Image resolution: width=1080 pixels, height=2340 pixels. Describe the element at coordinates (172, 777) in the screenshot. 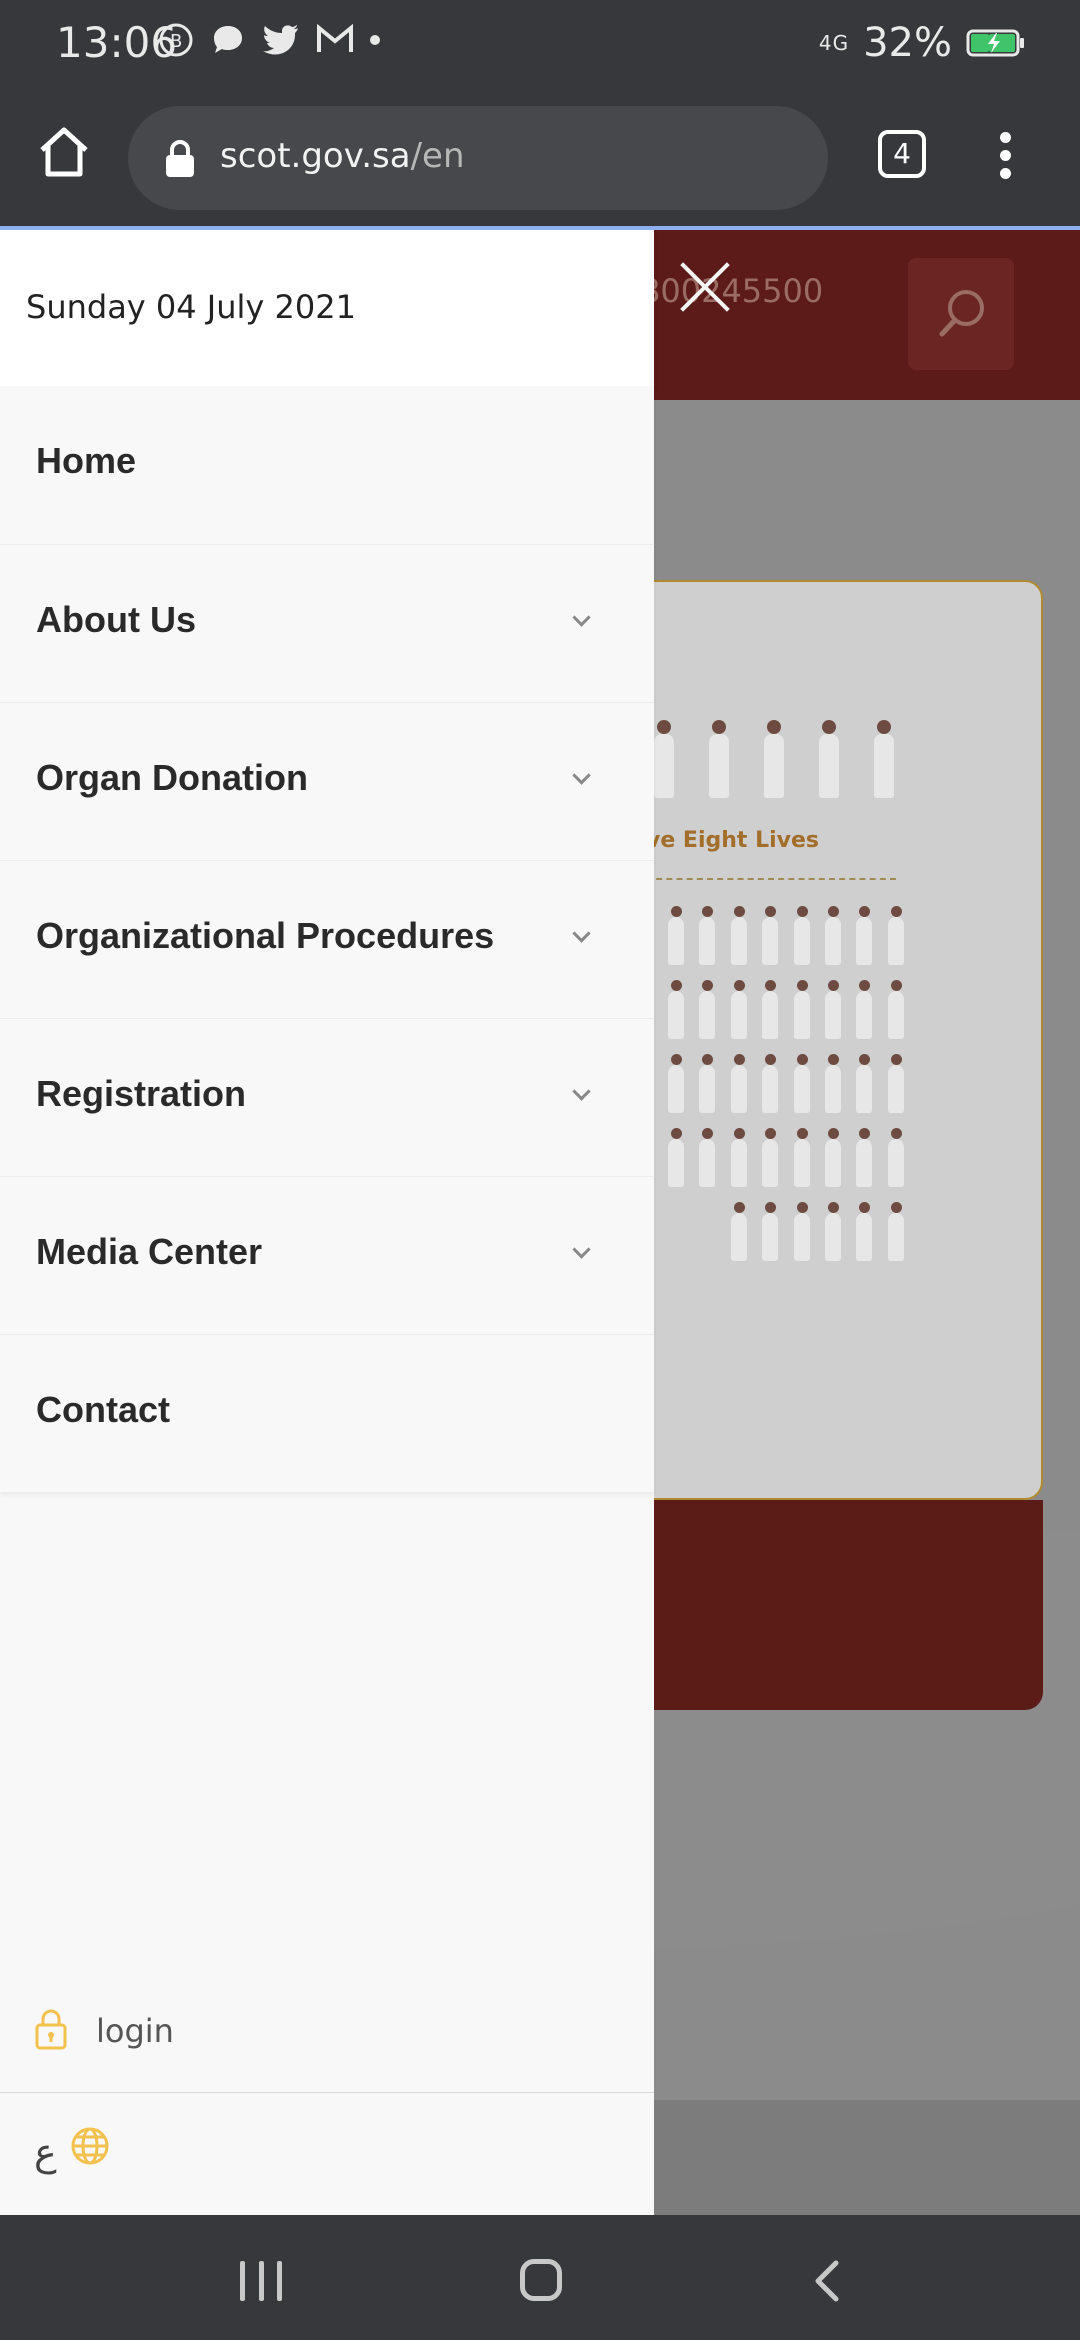

I see `nav-item-label: Organ Donation` at that location.